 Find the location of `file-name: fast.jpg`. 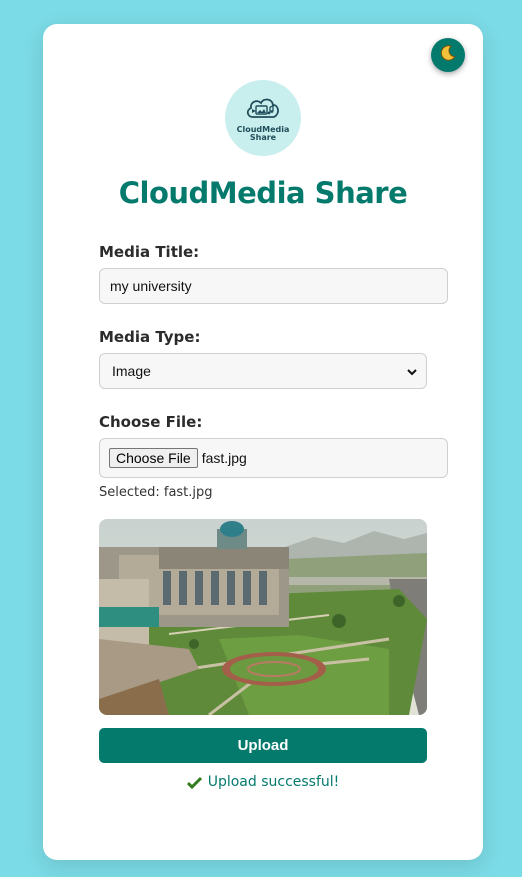

file-name: fast.jpg is located at coordinates (224, 458).